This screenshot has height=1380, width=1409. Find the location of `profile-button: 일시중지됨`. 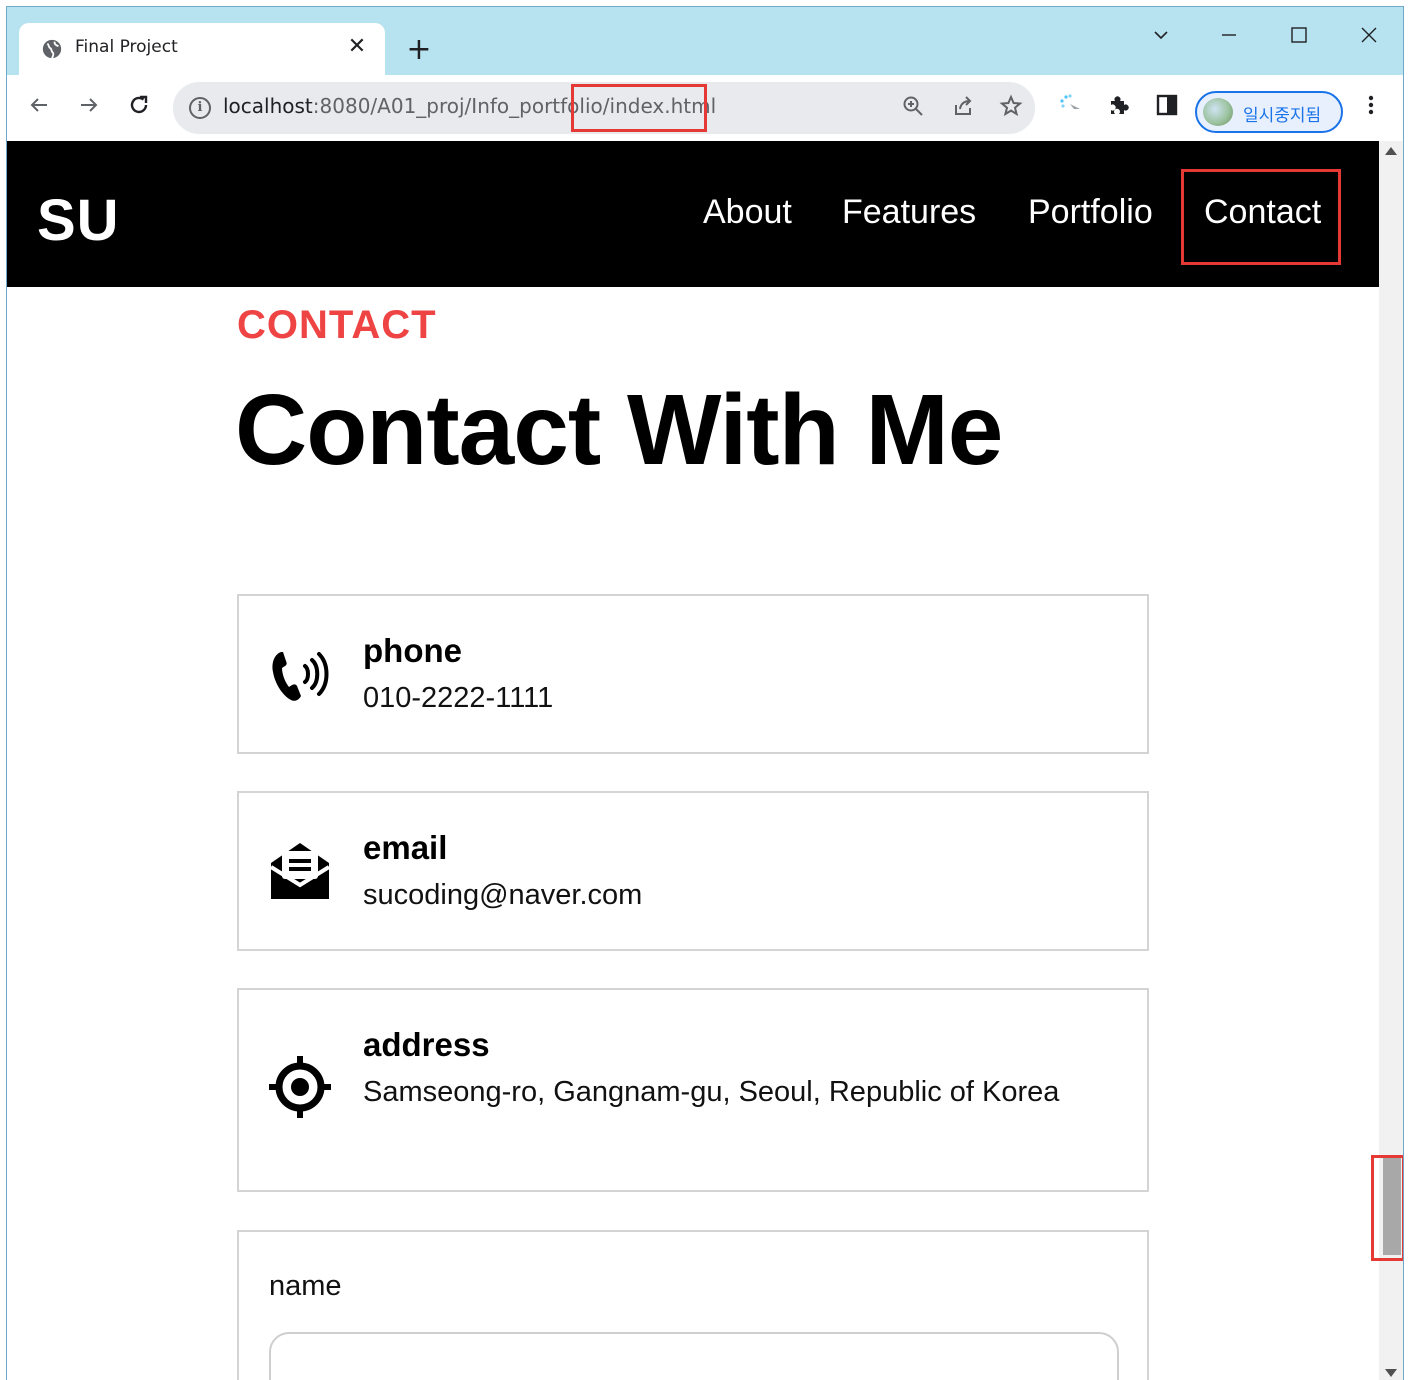

profile-button: 일시중지됨 is located at coordinates (1269, 112).